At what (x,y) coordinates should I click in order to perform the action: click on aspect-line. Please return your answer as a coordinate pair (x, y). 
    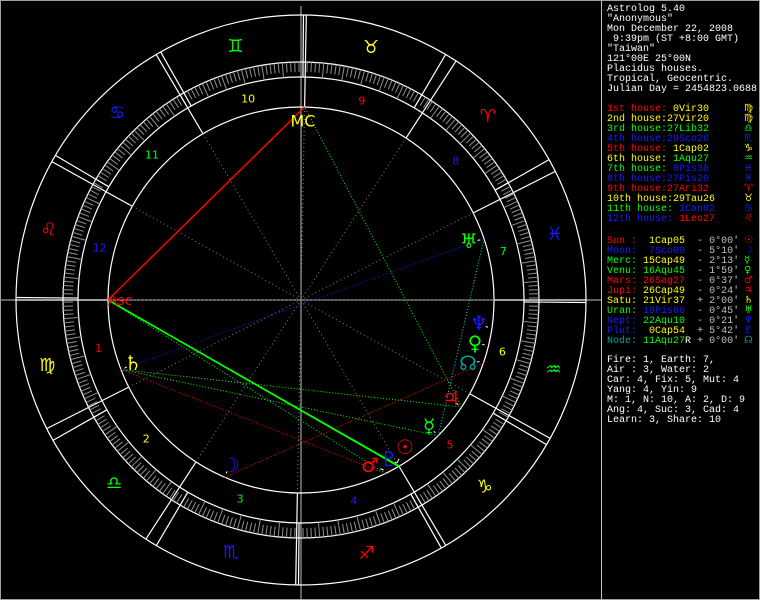
    Looking at the image, I should click on (302, 304).